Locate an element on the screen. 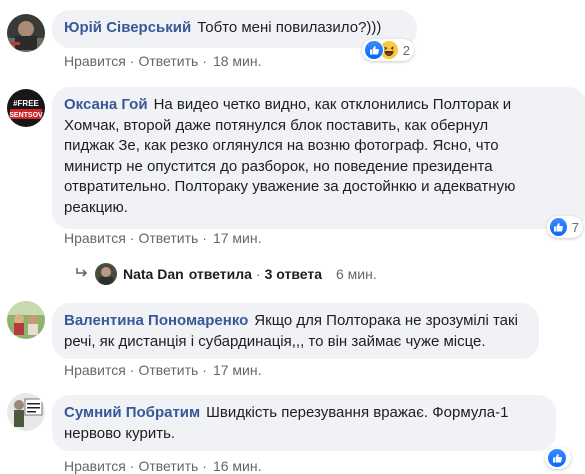 Image resolution: width=585 pixels, height=474 pixels. comment-author: Оксана Гой is located at coordinates (106, 104).